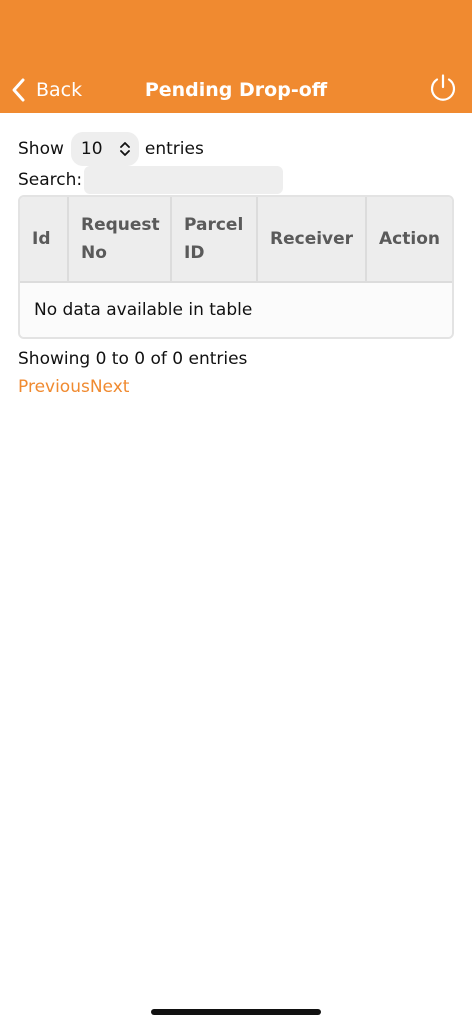  What do you see at coordinates (110, 387) in the screenshot?
I see `next-link: Next` at bounding box center [110, 387].